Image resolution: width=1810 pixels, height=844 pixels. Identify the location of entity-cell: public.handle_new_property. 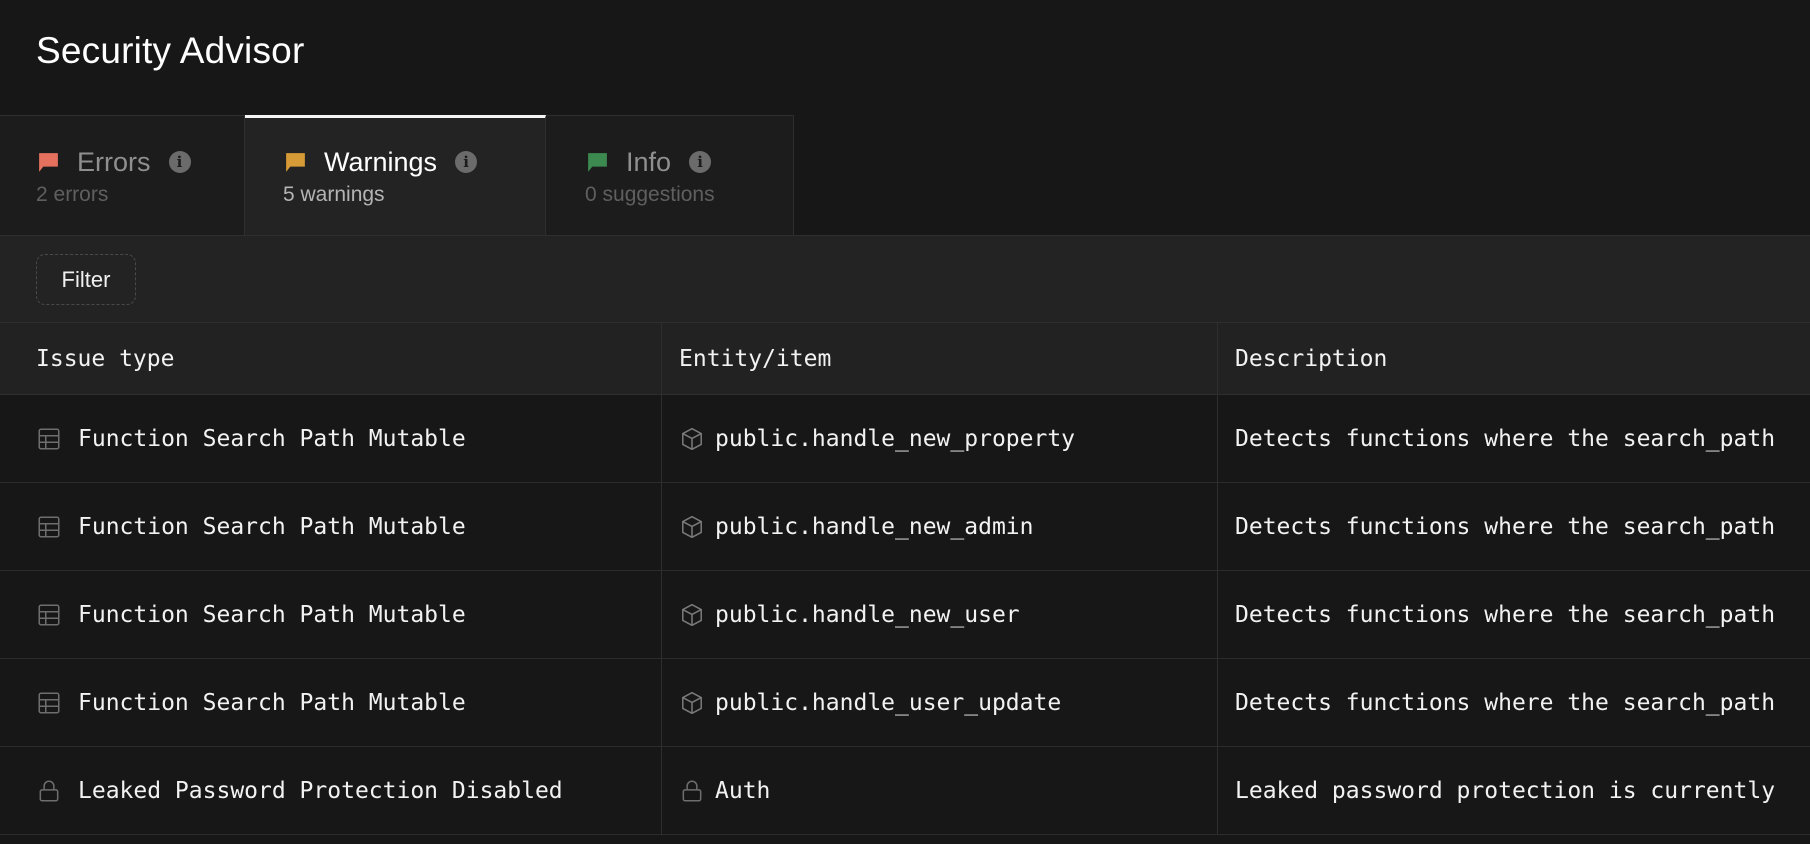
(940, 438).